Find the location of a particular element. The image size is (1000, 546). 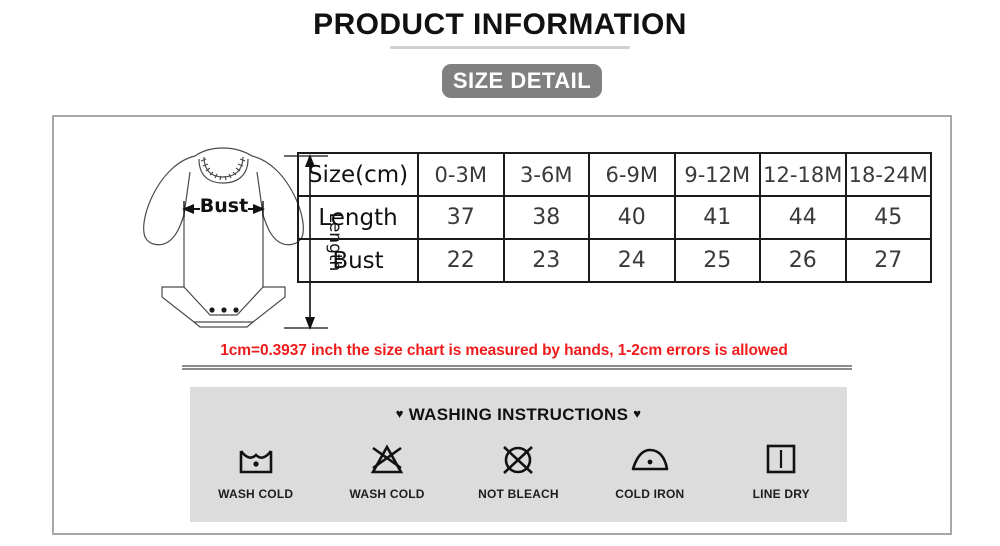

table-header-cell: 0-3M is located at coordinates (461, 174).